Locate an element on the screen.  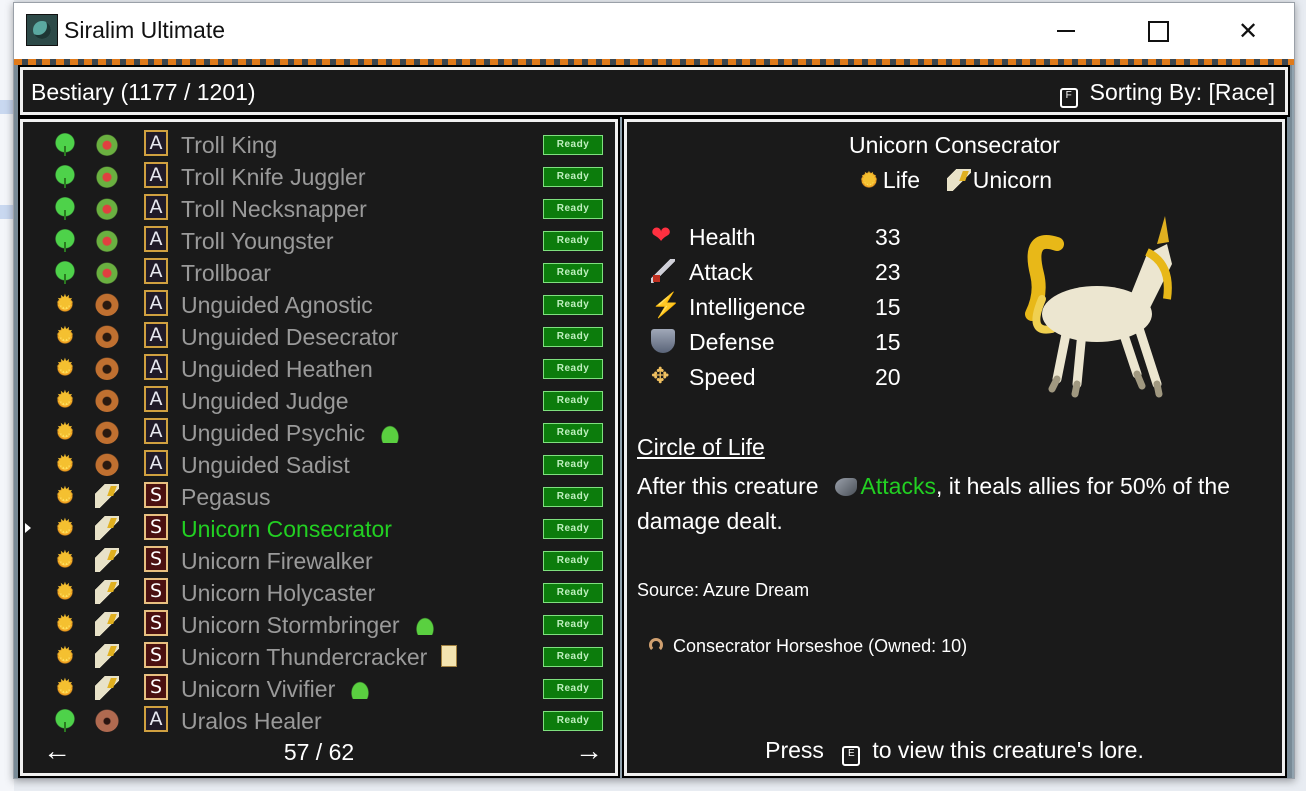
lore-text: to view this creature's lore. is located at coordinates (1008, 750).